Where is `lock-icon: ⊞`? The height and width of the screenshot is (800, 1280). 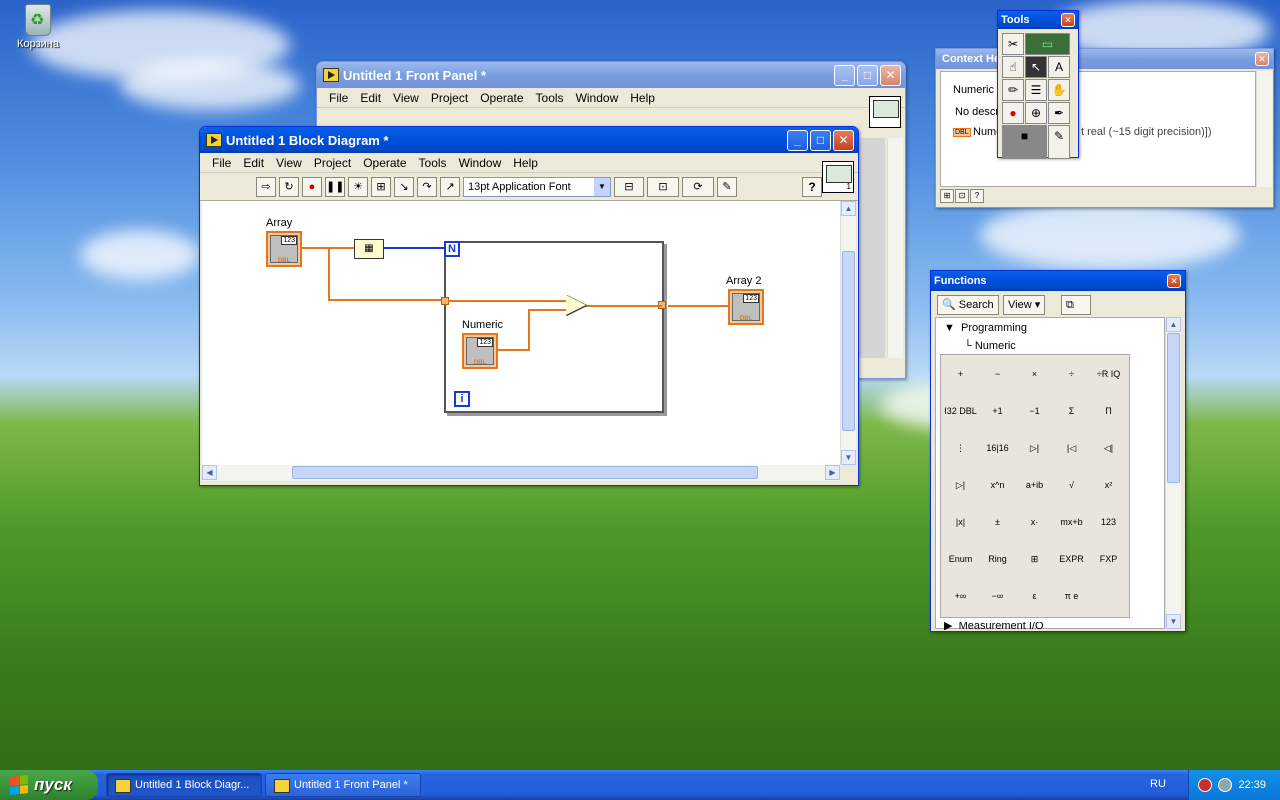
lock-icon: ⊞ is located at coordinates (947, 196).